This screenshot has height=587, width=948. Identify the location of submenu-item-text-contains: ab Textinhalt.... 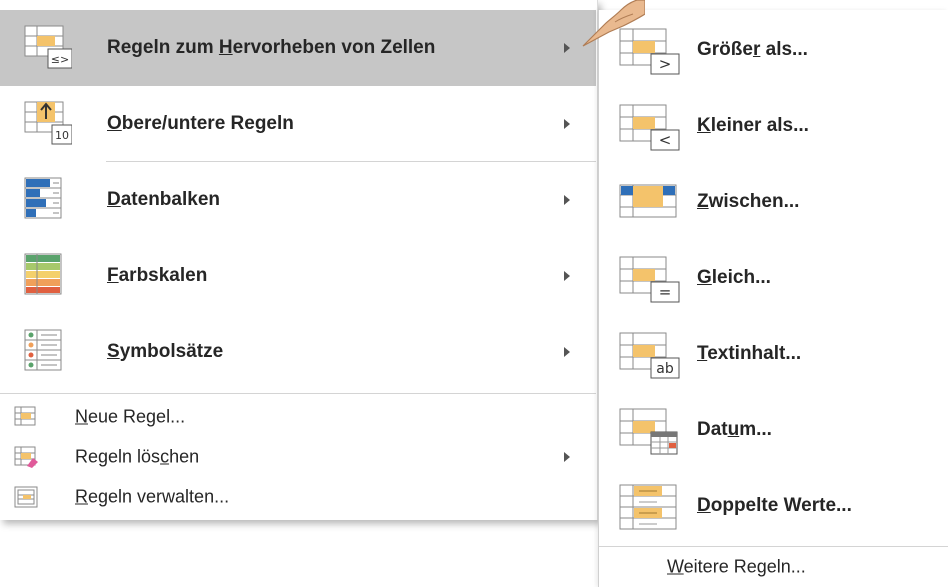
(773, 354).